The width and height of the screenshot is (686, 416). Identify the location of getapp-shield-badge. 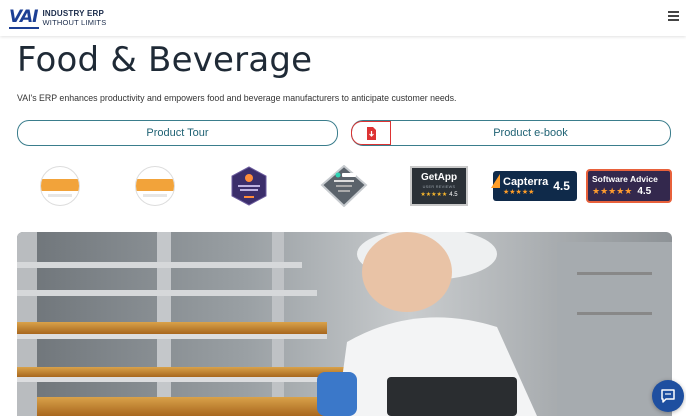
(344, 186).